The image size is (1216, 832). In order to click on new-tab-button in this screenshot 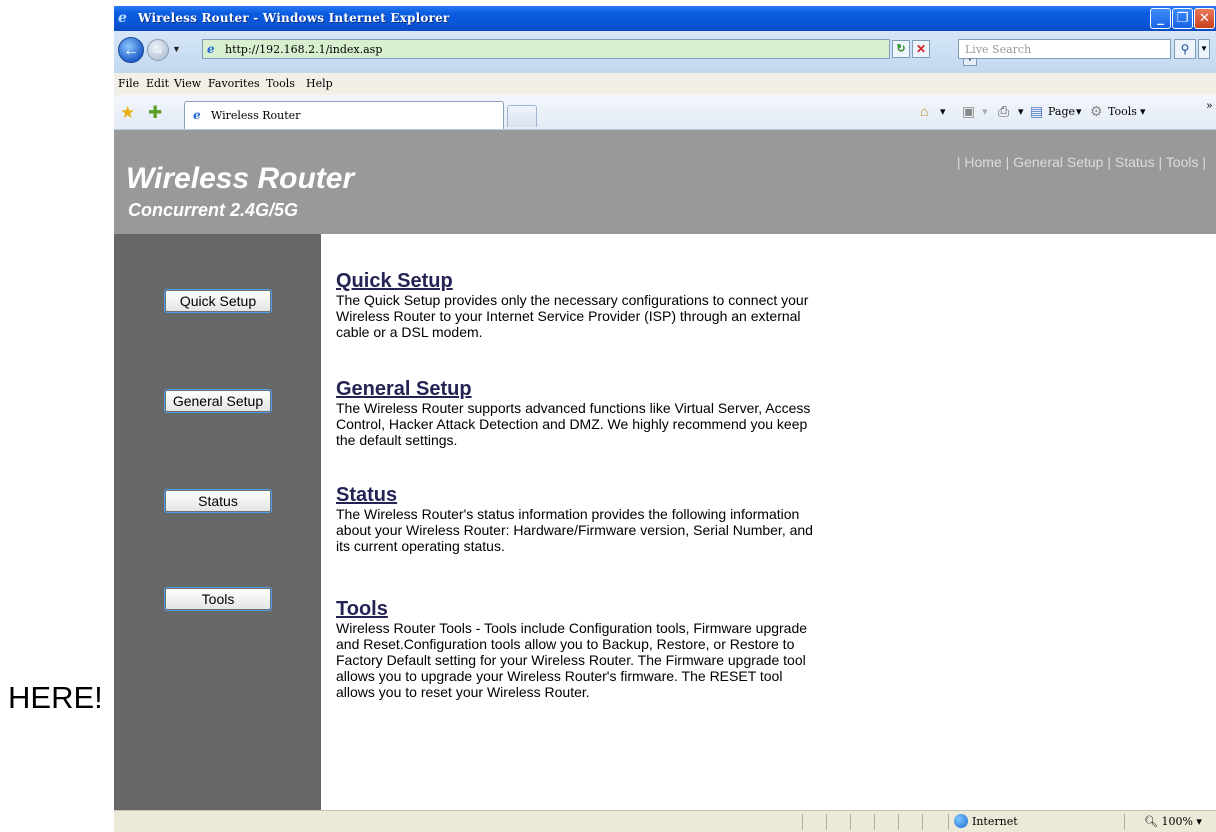, I will do `click(522, 116)`.